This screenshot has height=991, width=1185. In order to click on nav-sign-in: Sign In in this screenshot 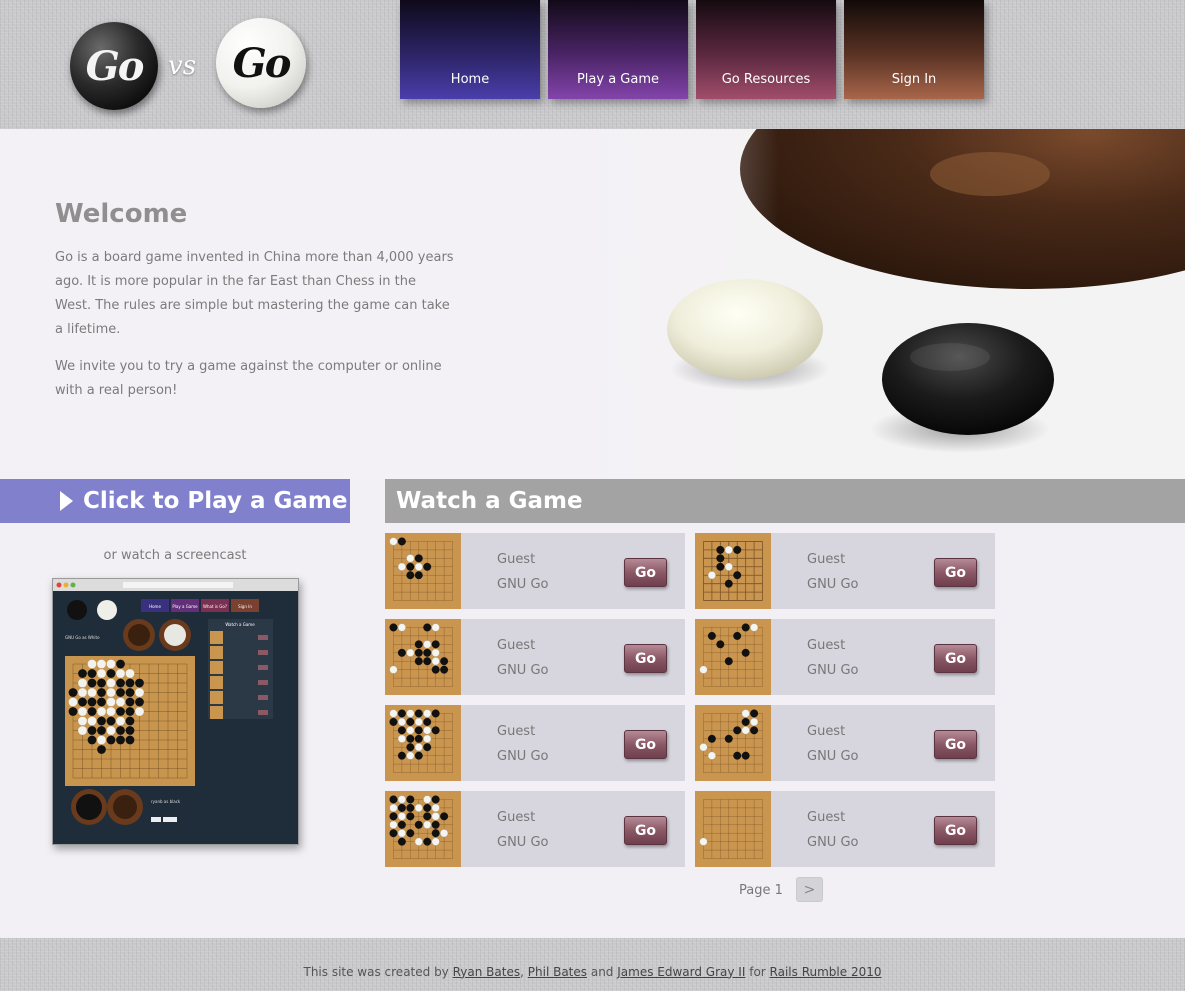, I will do `click(914, 49)`.